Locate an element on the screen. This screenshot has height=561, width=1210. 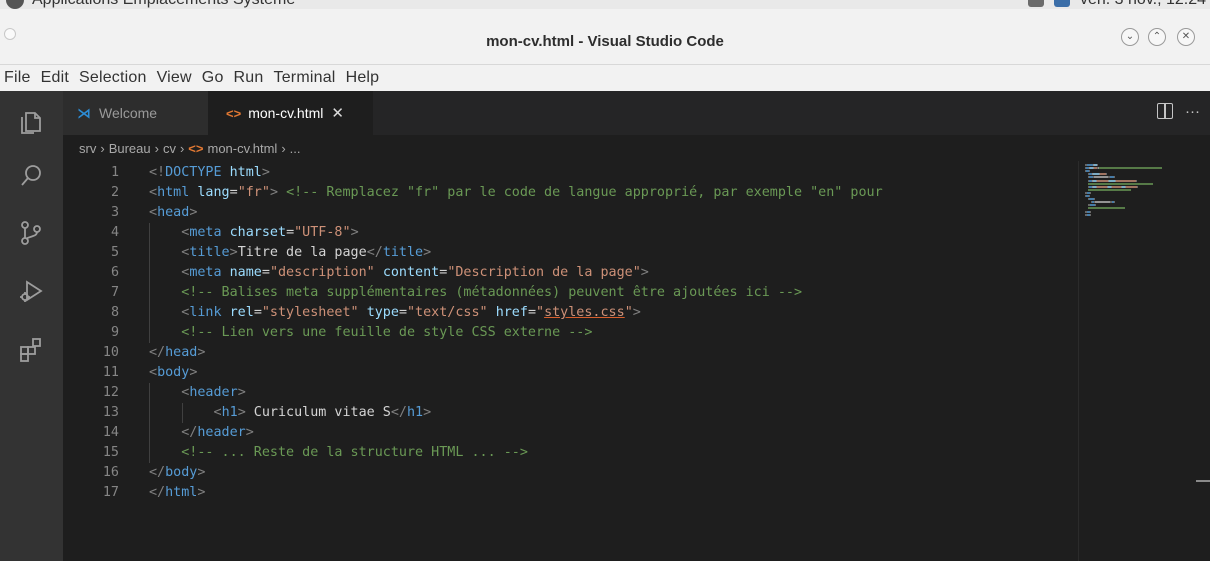
minimap is located at coordinates (1138, 361).